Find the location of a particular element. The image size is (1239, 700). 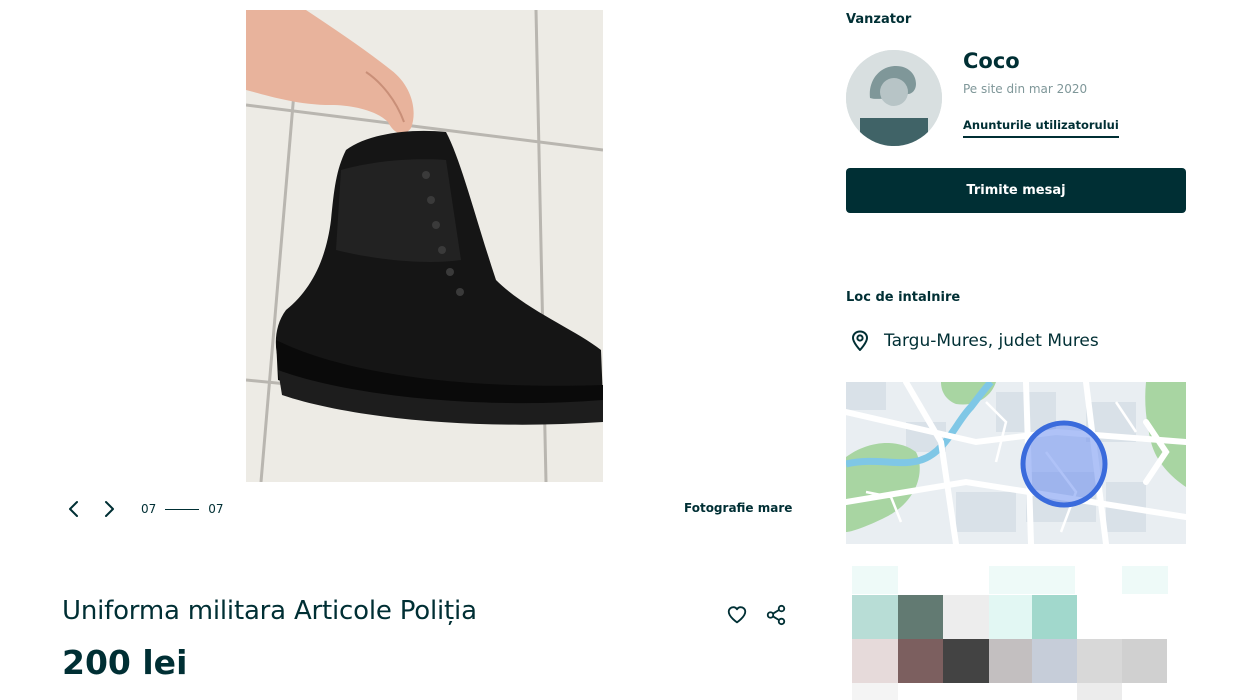

seller-avatar is located at coordinates (894, 98).